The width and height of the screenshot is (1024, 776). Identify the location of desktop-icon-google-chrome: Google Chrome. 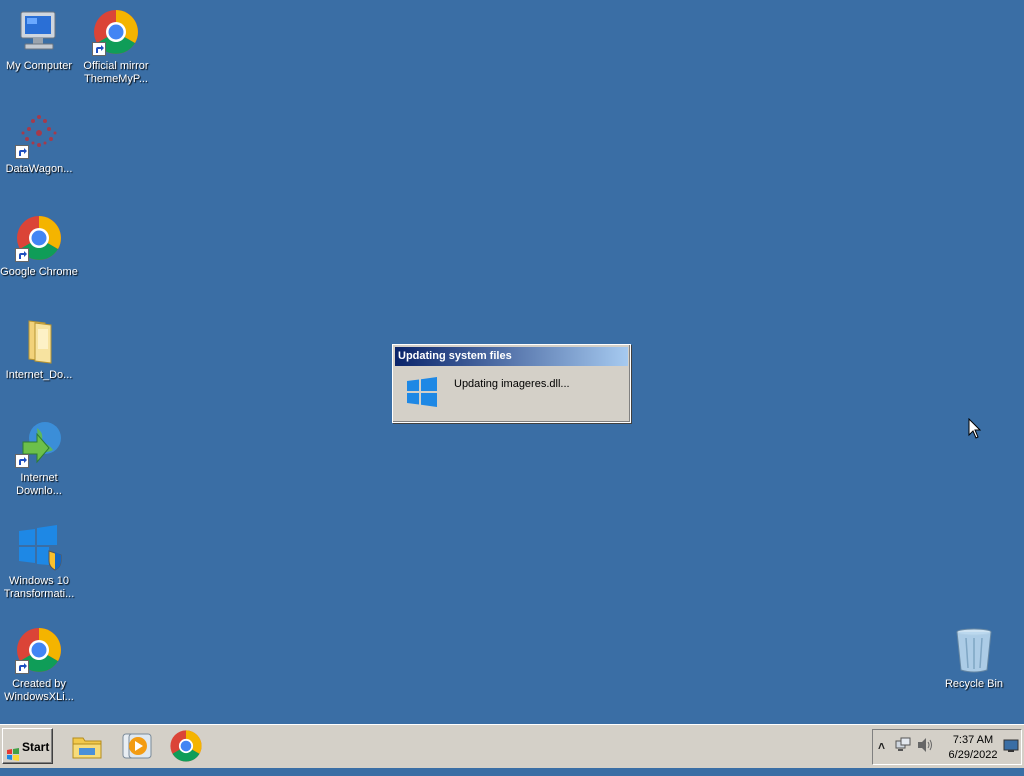
(39, 246).